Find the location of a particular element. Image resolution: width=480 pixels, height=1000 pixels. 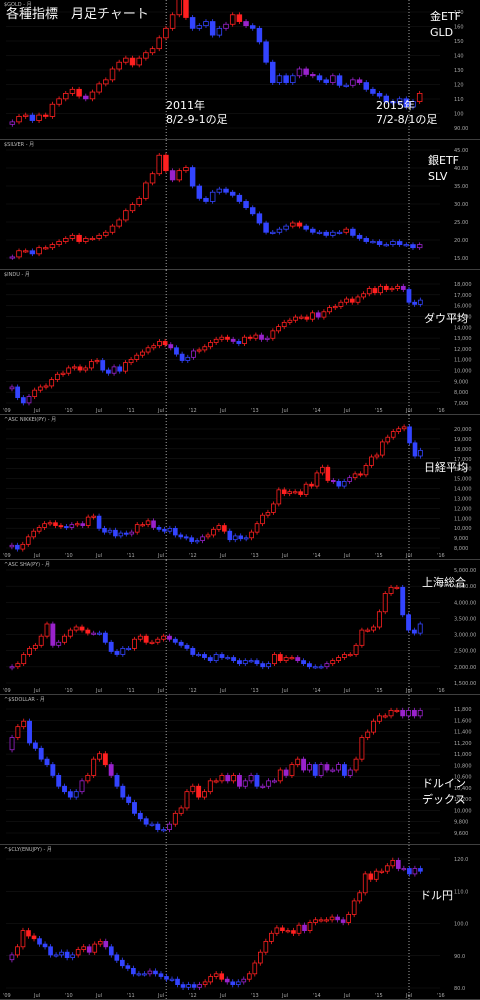

panel-header: ^ASC SHA(PY) - 月 is located at coordinates (27, 565).